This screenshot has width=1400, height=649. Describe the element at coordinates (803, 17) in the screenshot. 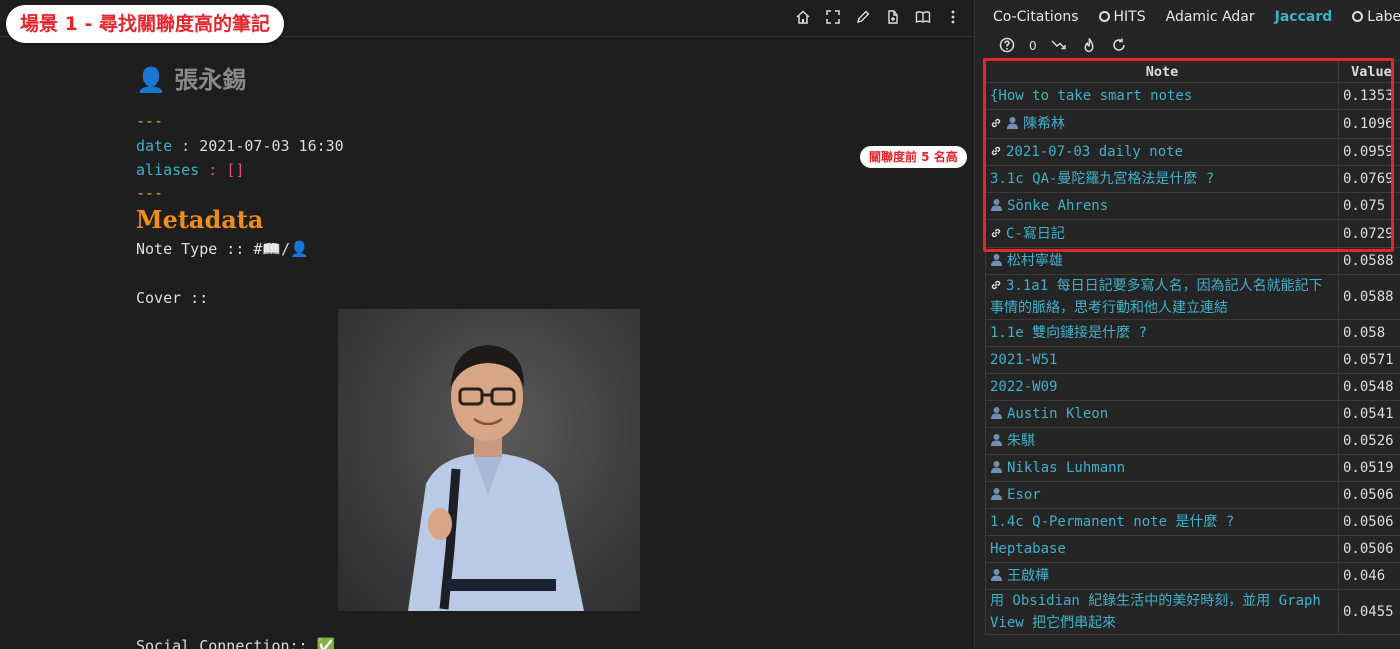

I see `home-icon` at that location.